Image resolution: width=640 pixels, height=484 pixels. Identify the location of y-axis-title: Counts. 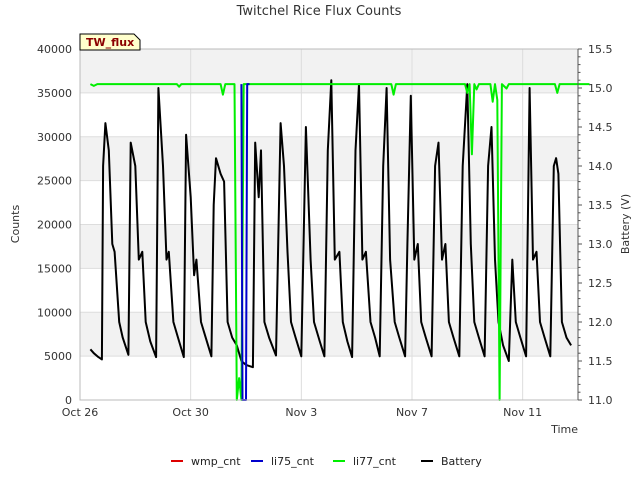
(15, 224).